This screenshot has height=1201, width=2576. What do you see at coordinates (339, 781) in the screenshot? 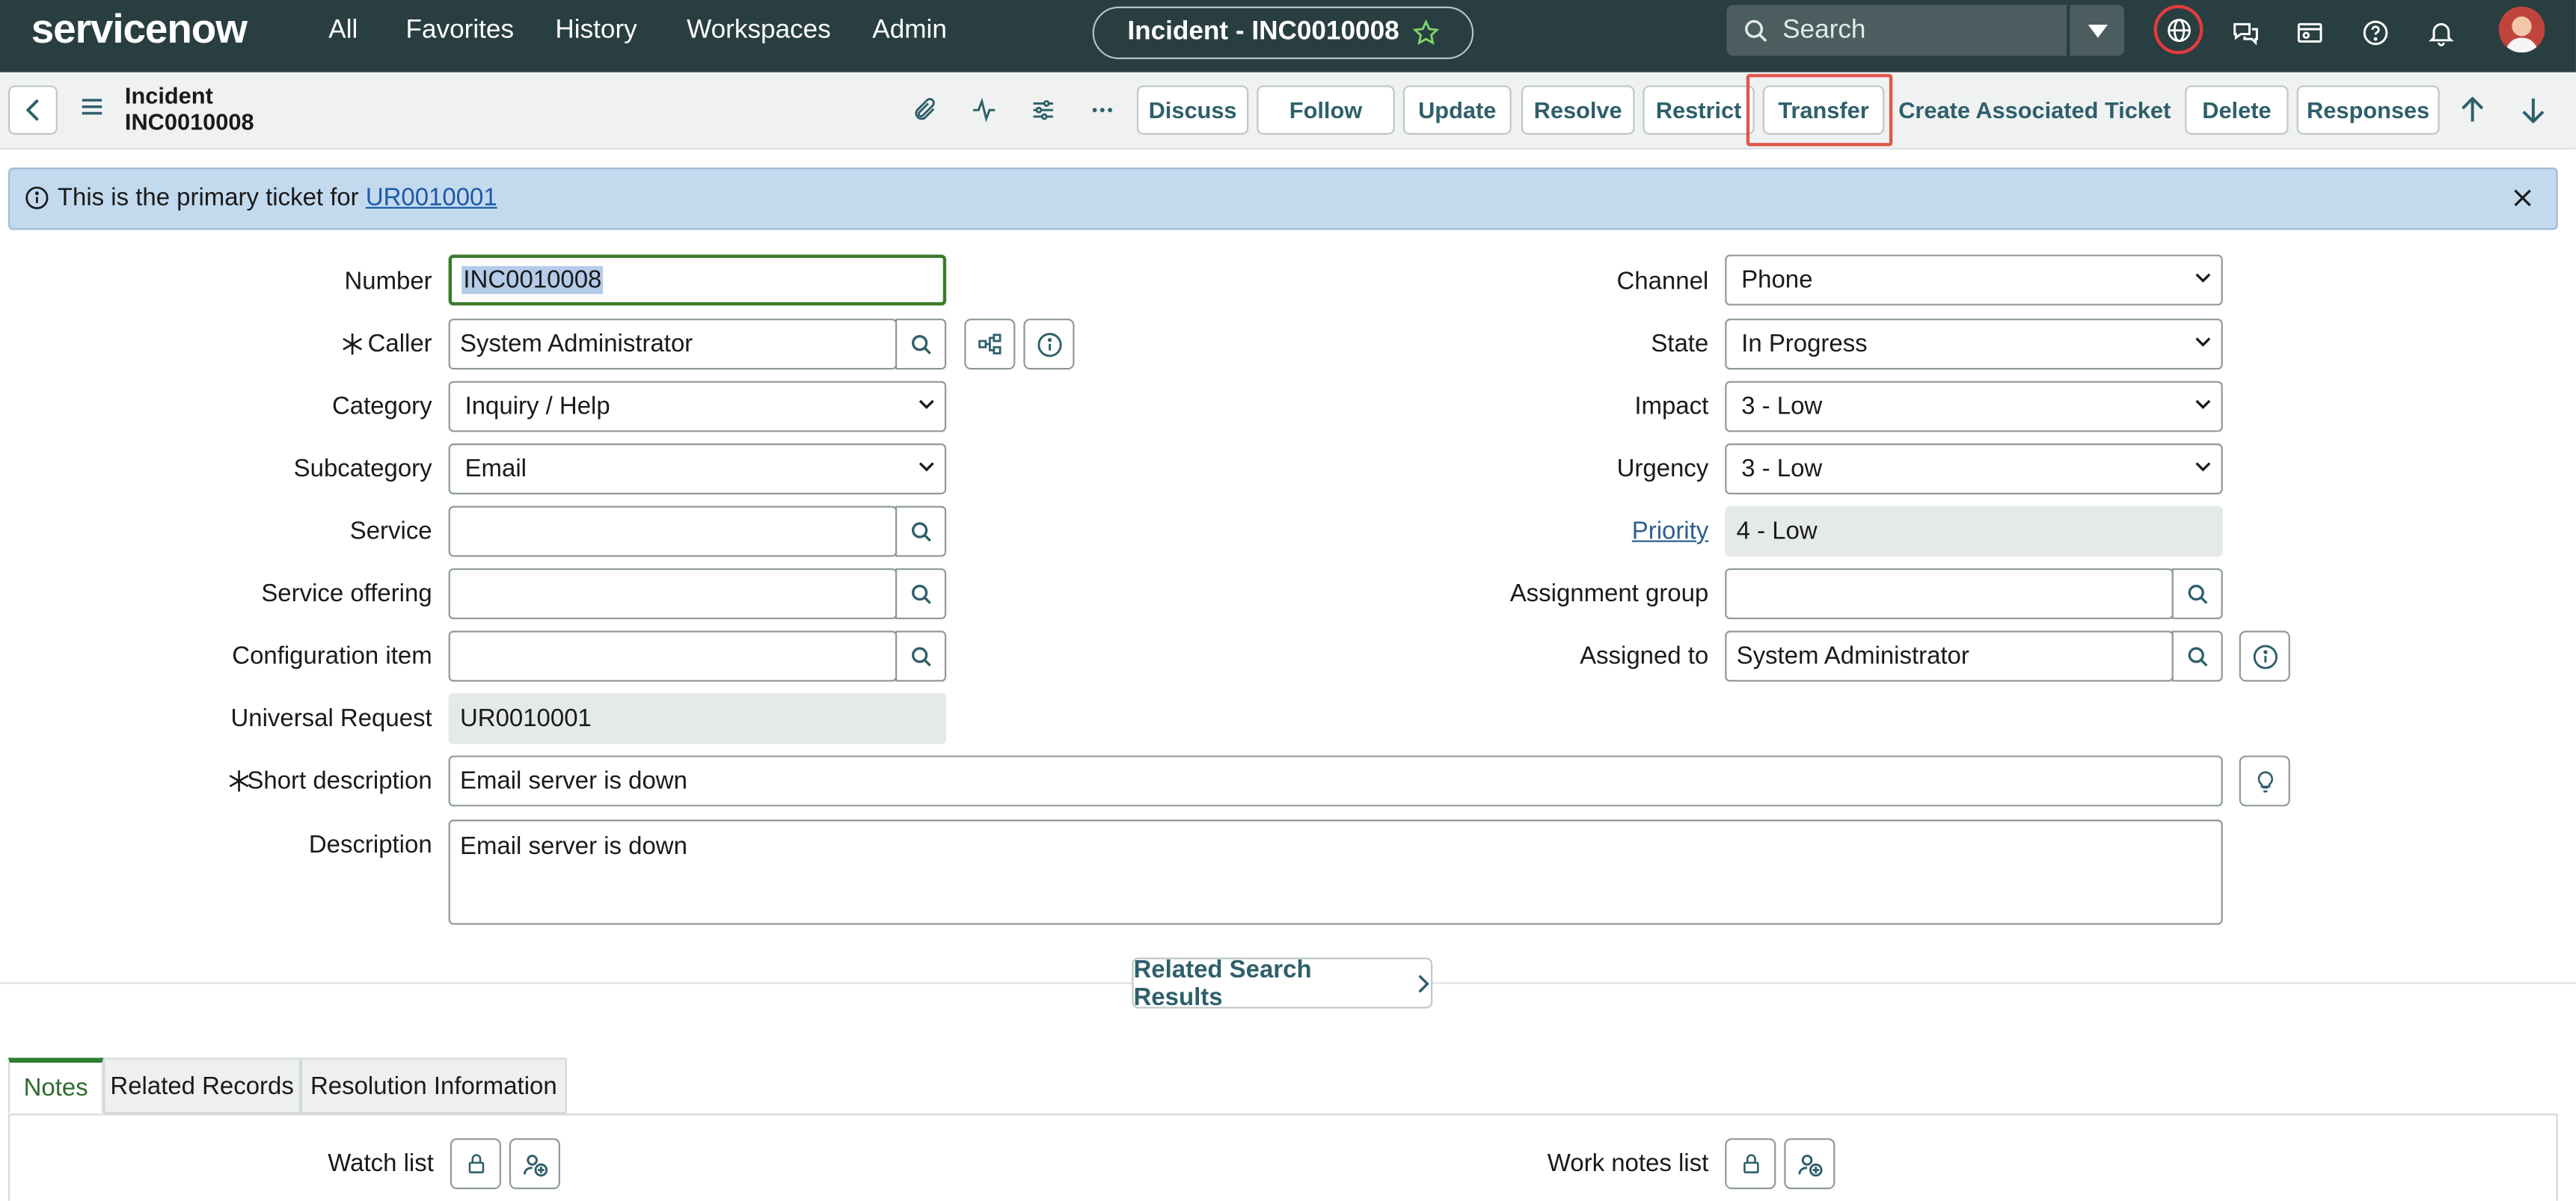
I see `short-description-label: Short description` at bounding box center [339, 781].